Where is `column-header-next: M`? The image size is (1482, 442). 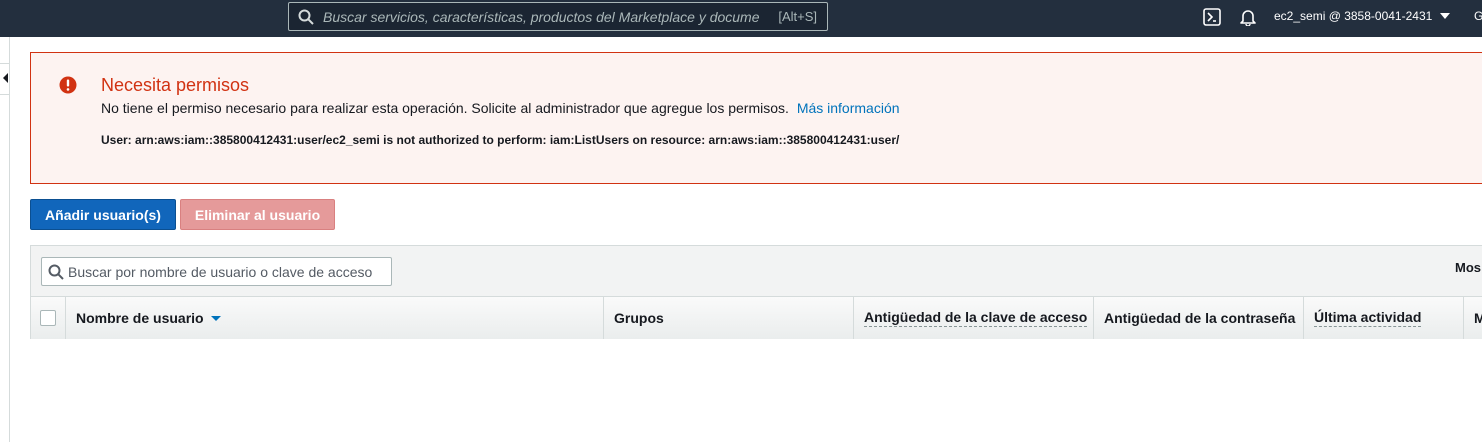 column-header-next: M is located at coordinates (1473, 318).